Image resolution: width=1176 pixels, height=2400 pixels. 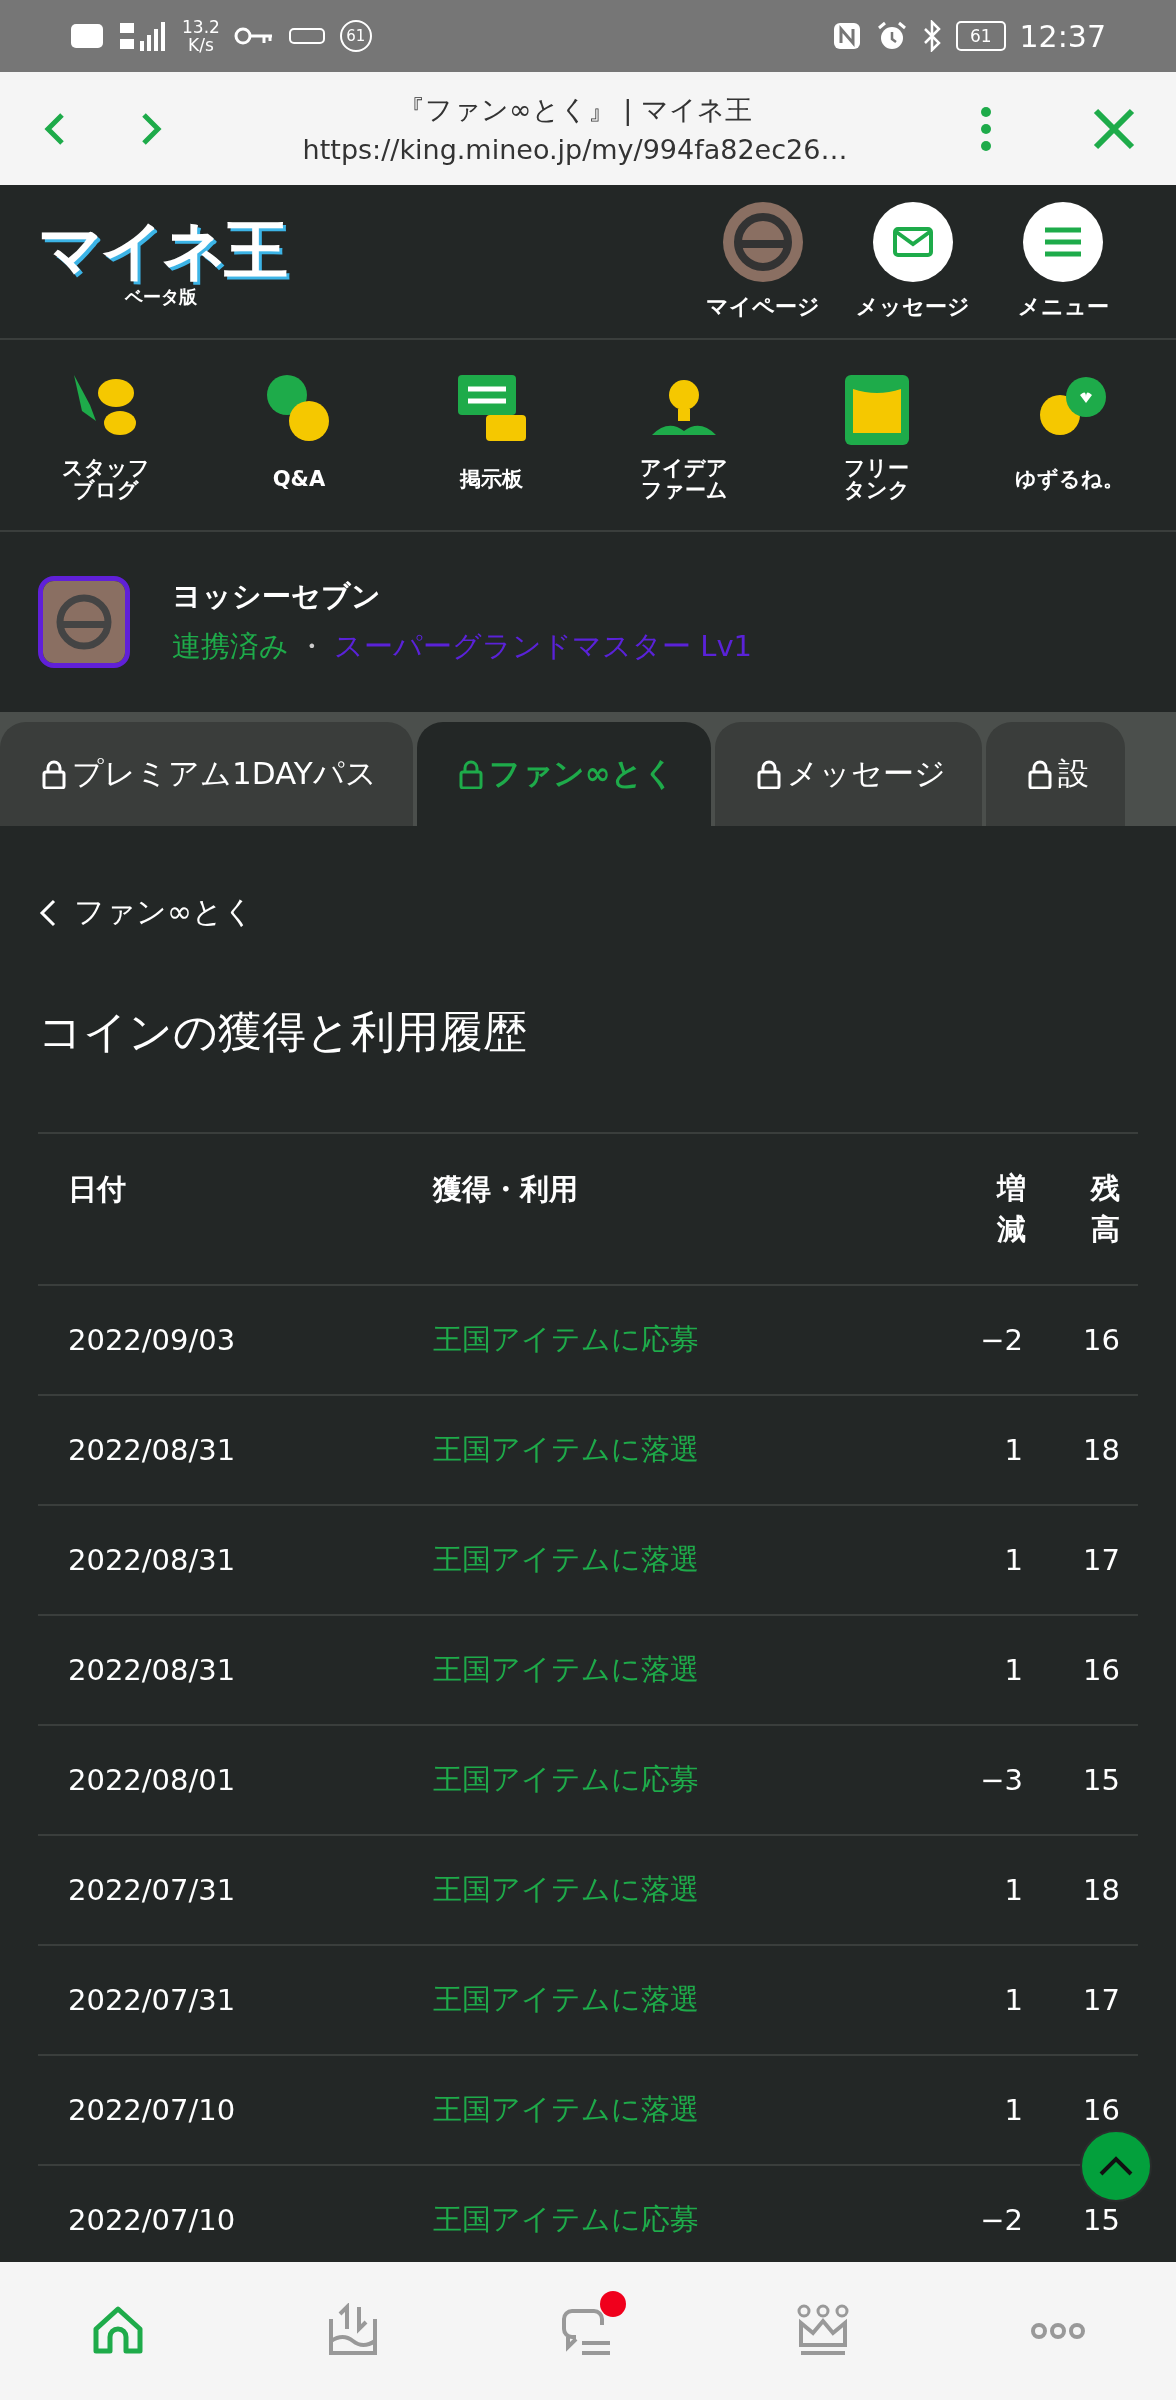 I want to click on menu-icon, so click(x=1063, y=241).